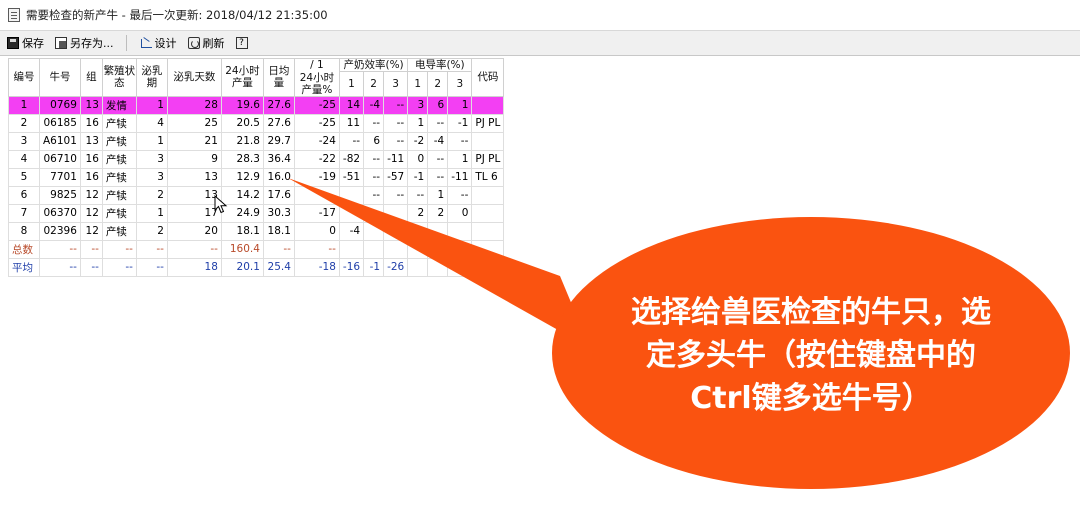  I want to click on table-row: 2 06185 16 产犊 4 25 20.5 27.6 -25 11 -- -- 1 -- -1 PJ PL, so click(256, 123).